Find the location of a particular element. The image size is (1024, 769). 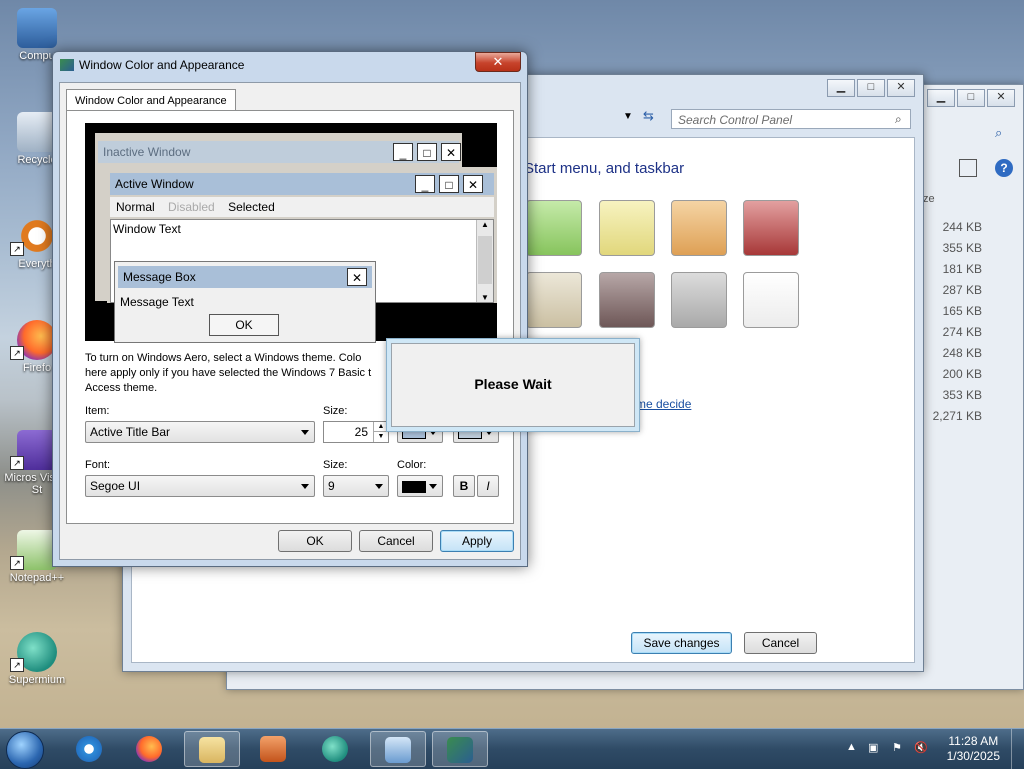

message-text: Message Text is located at coordinates (157, 302).